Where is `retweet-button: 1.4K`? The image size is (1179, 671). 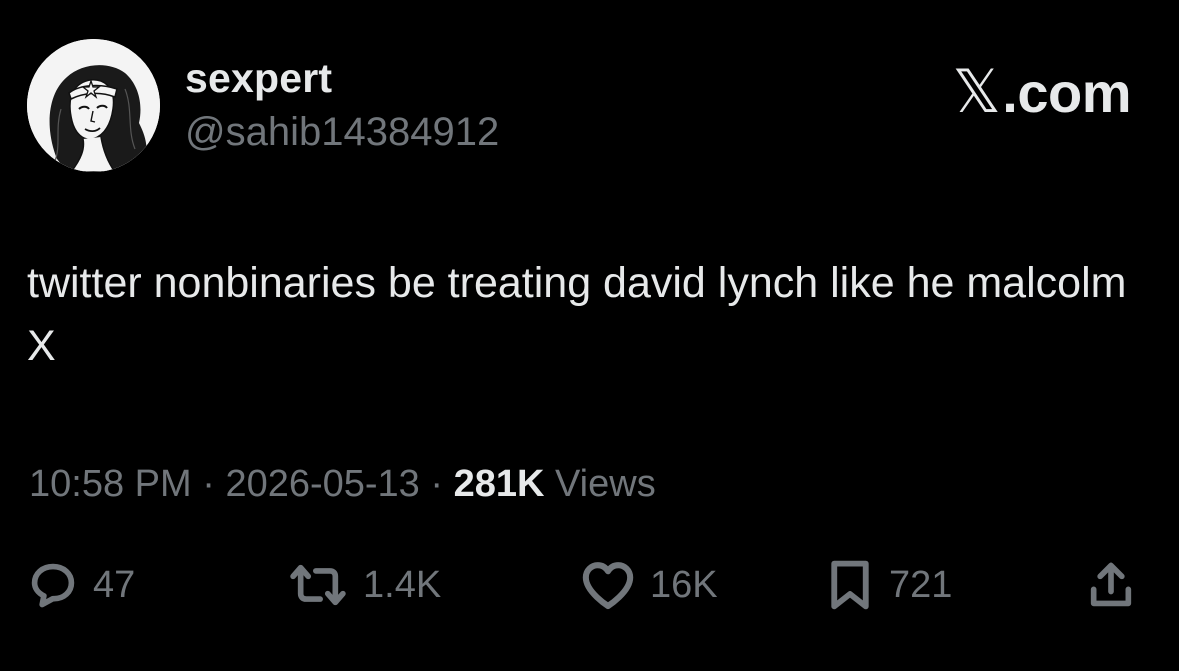
retweet-button: 1.4K is located at coordinates (364, 585).